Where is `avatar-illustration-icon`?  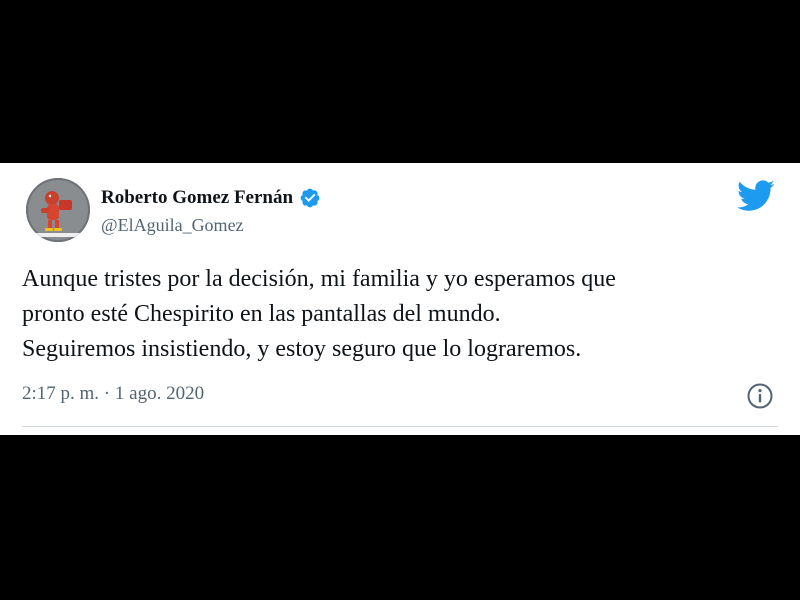
avatar-illustration-icon is located at coordinates (58, 210).